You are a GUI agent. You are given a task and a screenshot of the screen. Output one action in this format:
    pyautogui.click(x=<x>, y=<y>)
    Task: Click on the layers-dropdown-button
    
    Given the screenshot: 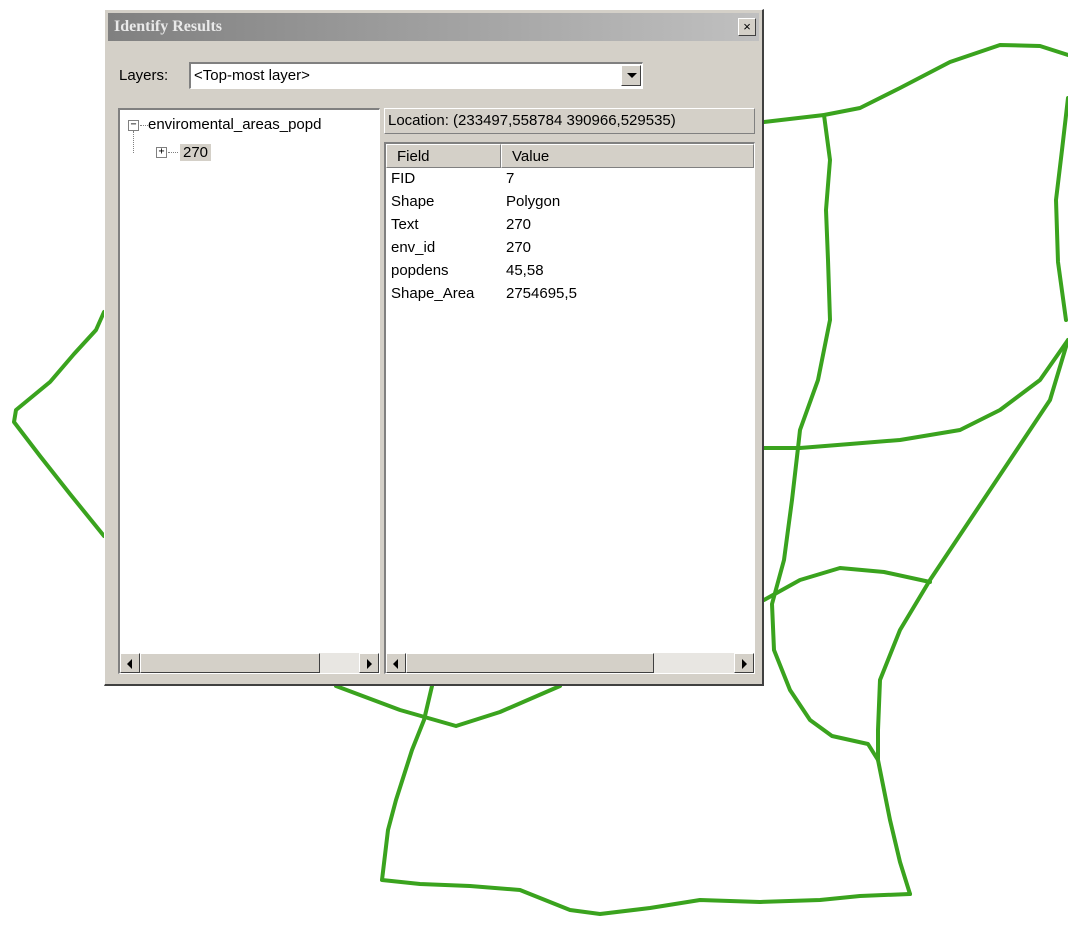 What is the action you would take?
    pyautogui.click(x=631, y=75)
    